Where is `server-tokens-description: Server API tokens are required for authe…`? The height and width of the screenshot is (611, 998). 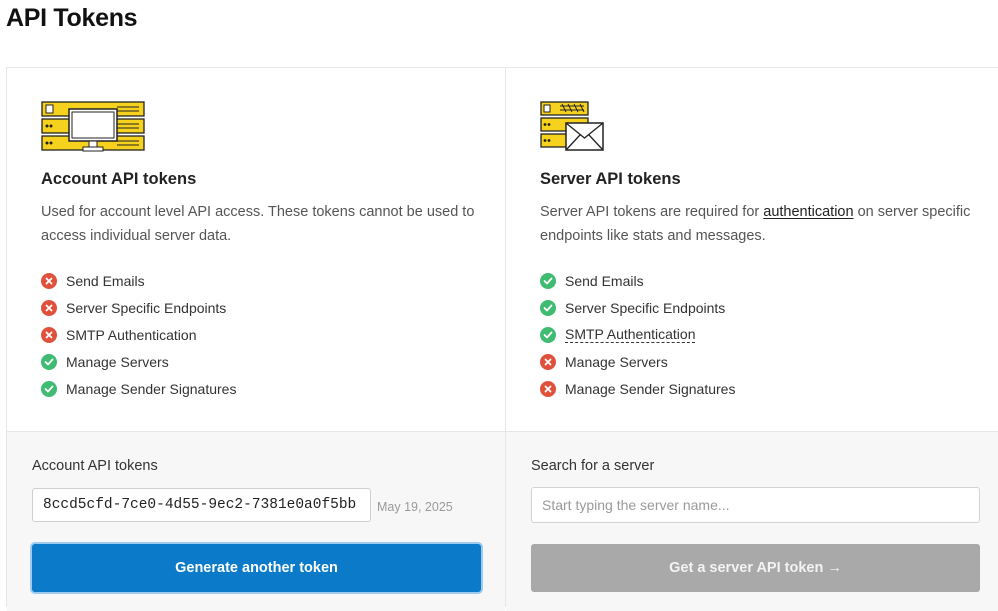 server-tokens-description: Server API tokens are required for authe… is located at coordinates (762, 224).